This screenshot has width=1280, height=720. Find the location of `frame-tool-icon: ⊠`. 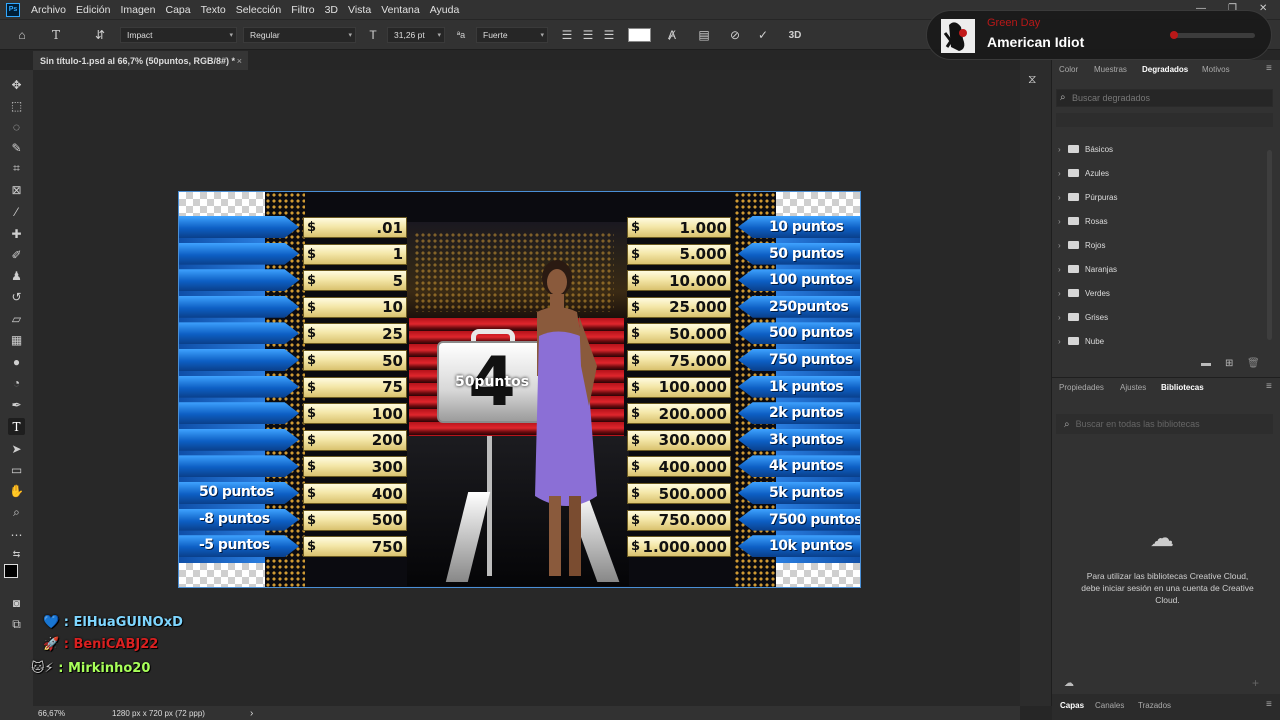

frame-tool-icon: ⊠ is located at coordinates (16, 189).